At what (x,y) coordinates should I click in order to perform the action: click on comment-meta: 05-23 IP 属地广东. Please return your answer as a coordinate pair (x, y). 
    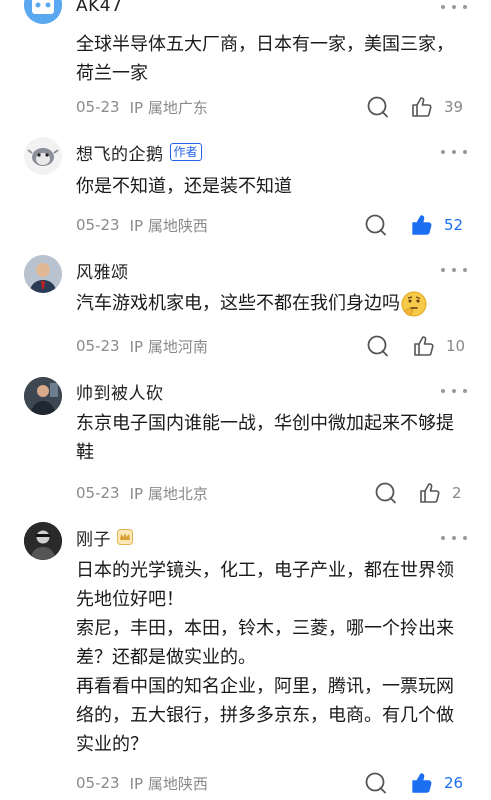
    Looking at the image, I should click on (142, 107).